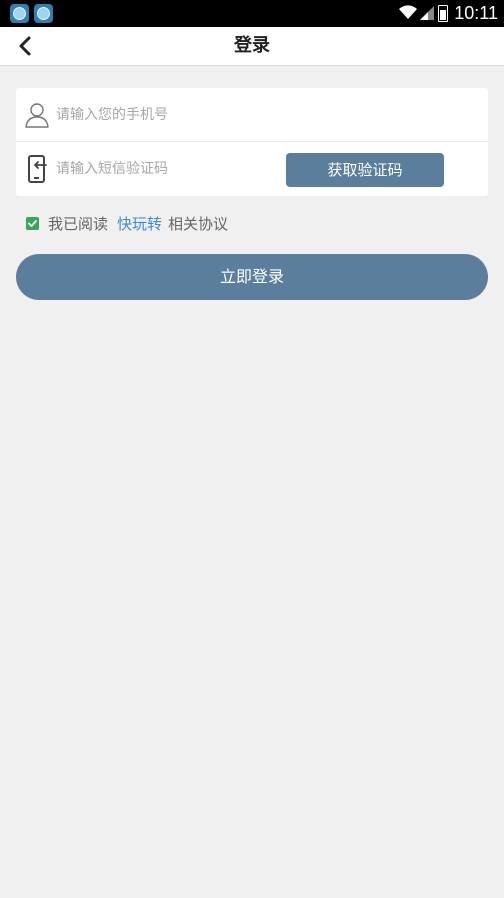  I want to click on agreement-link: 快玩转, so click(139, 223).